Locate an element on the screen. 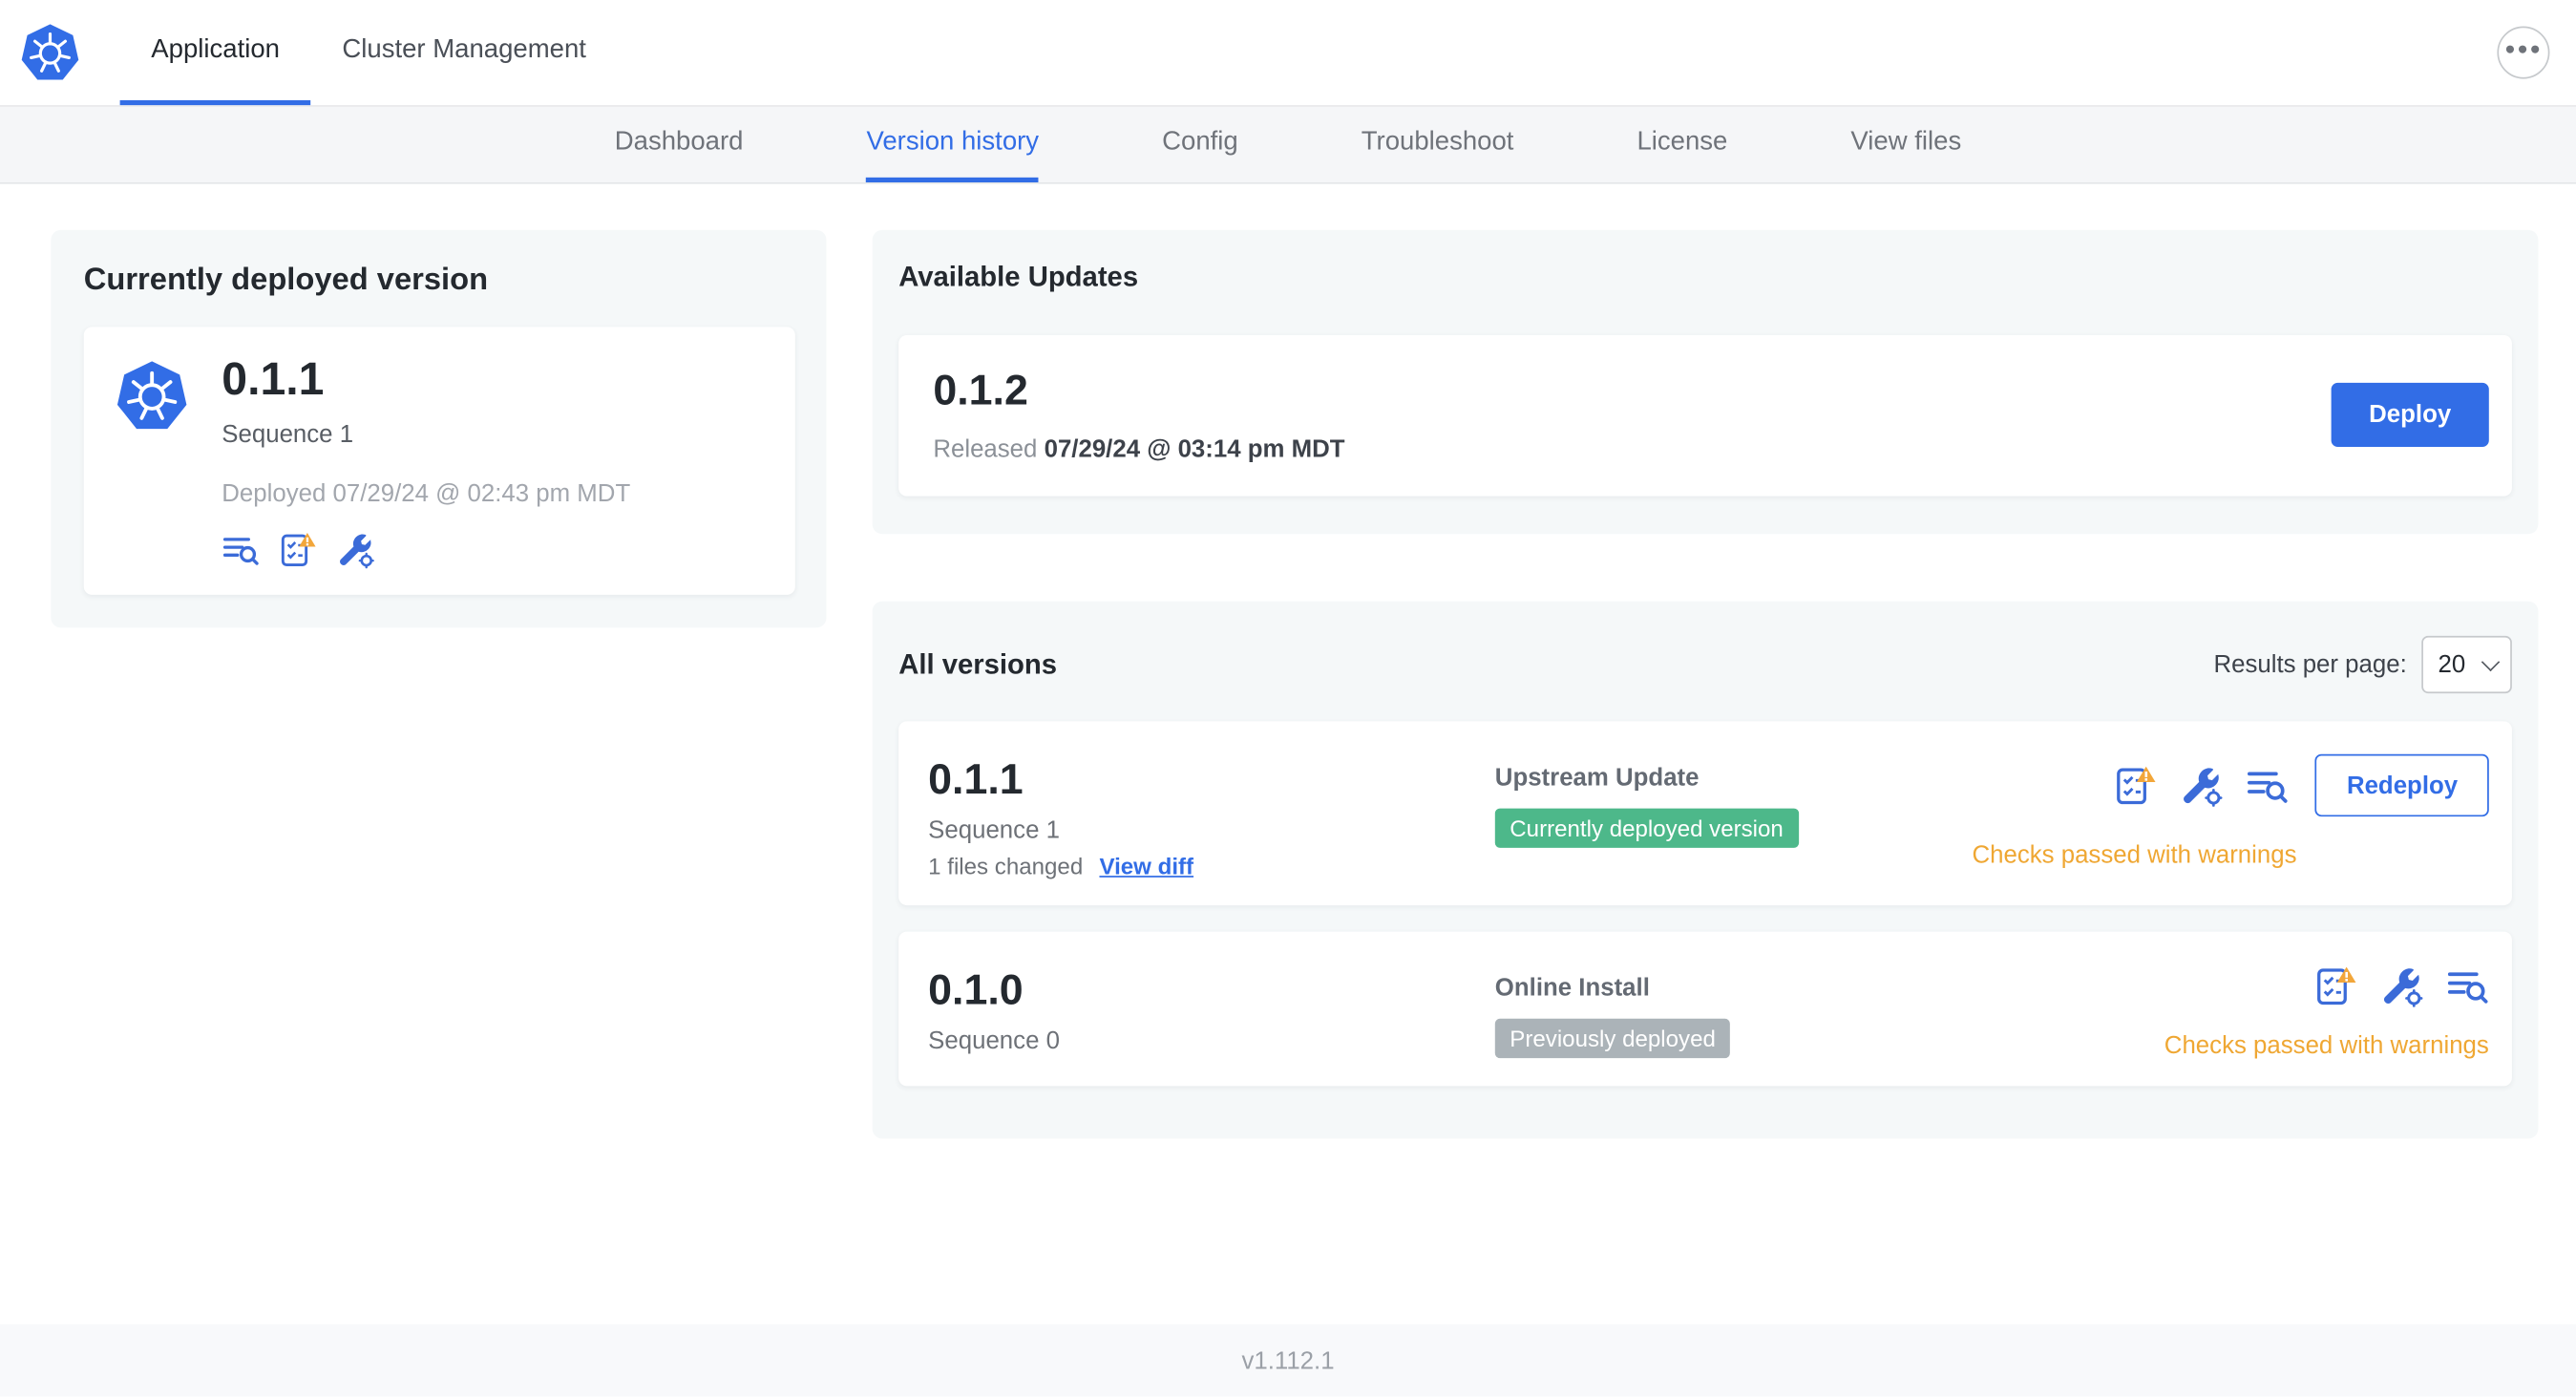 This screenshot has height=1397, width=2576. released-date: 07/29/24 @ 03:14 pm MDT is located at coordinates (1194, 449).